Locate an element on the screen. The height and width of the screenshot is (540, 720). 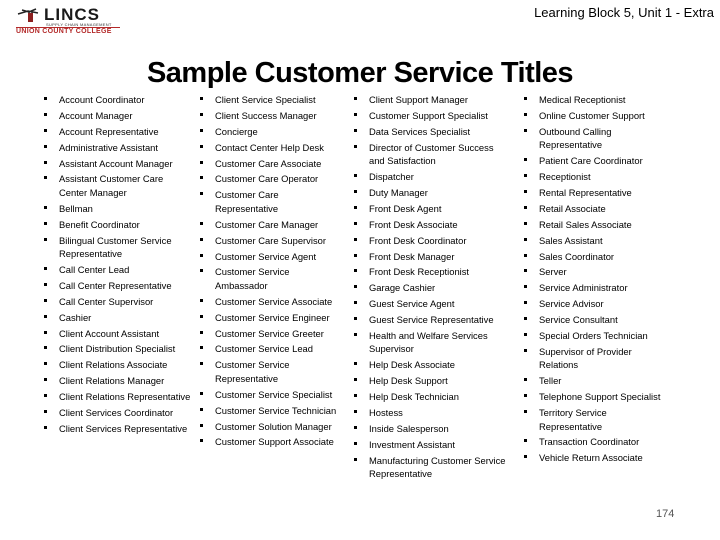
job-title: Retail Sales Associate is located at coordinates (585, 224).